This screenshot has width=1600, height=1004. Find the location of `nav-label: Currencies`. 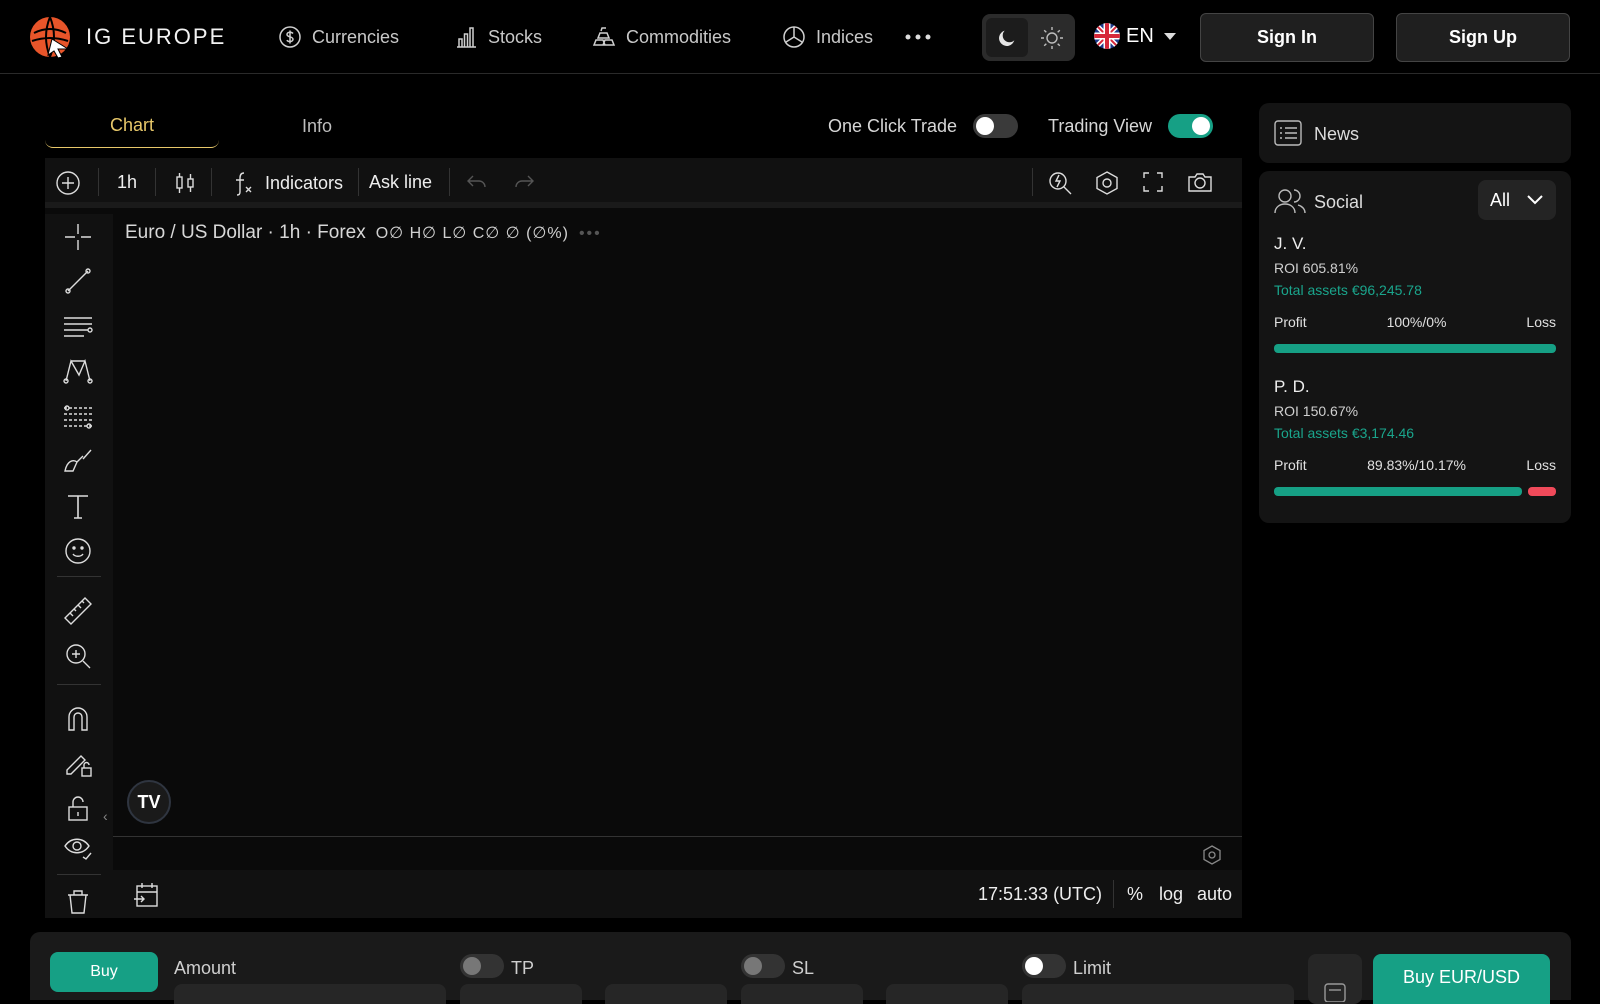

nav-label: Currencies is located at coordinates (356, 36).